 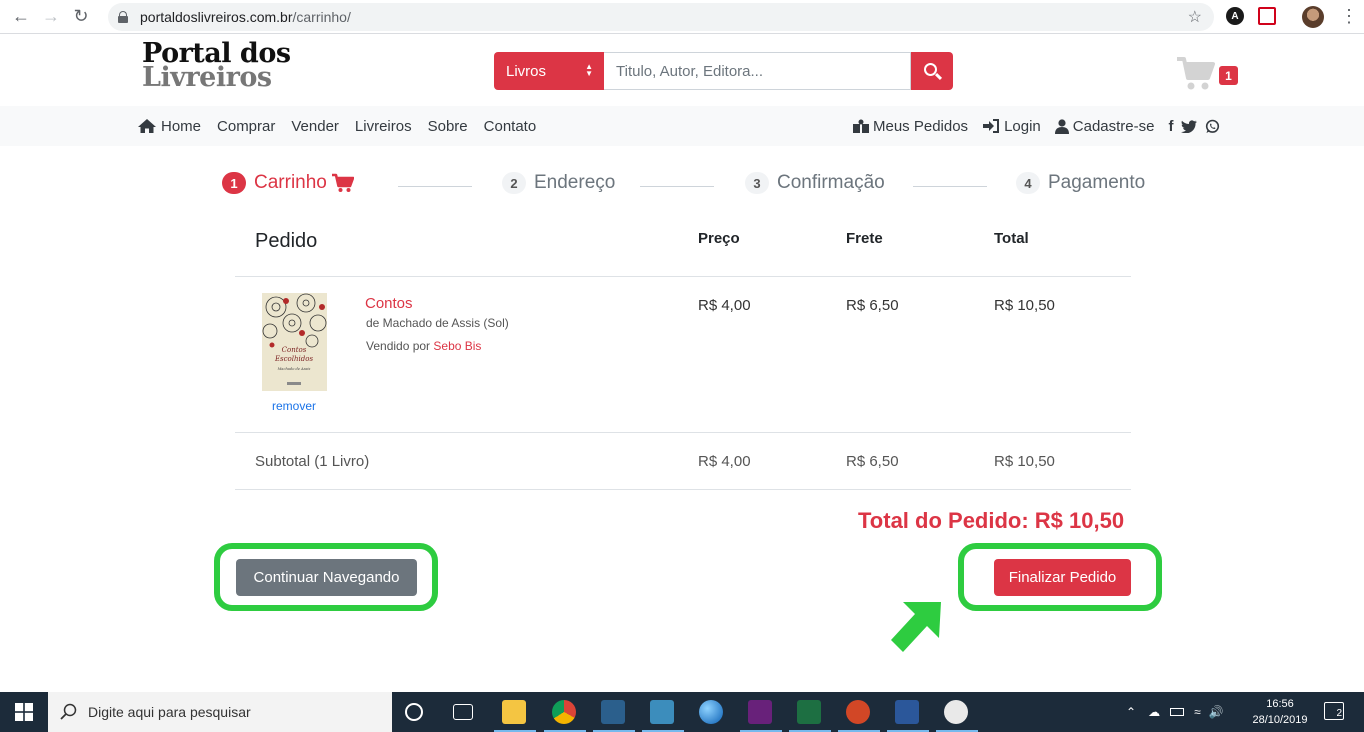 I want to click on step-label: Endereço, so click(x=575, y=182).